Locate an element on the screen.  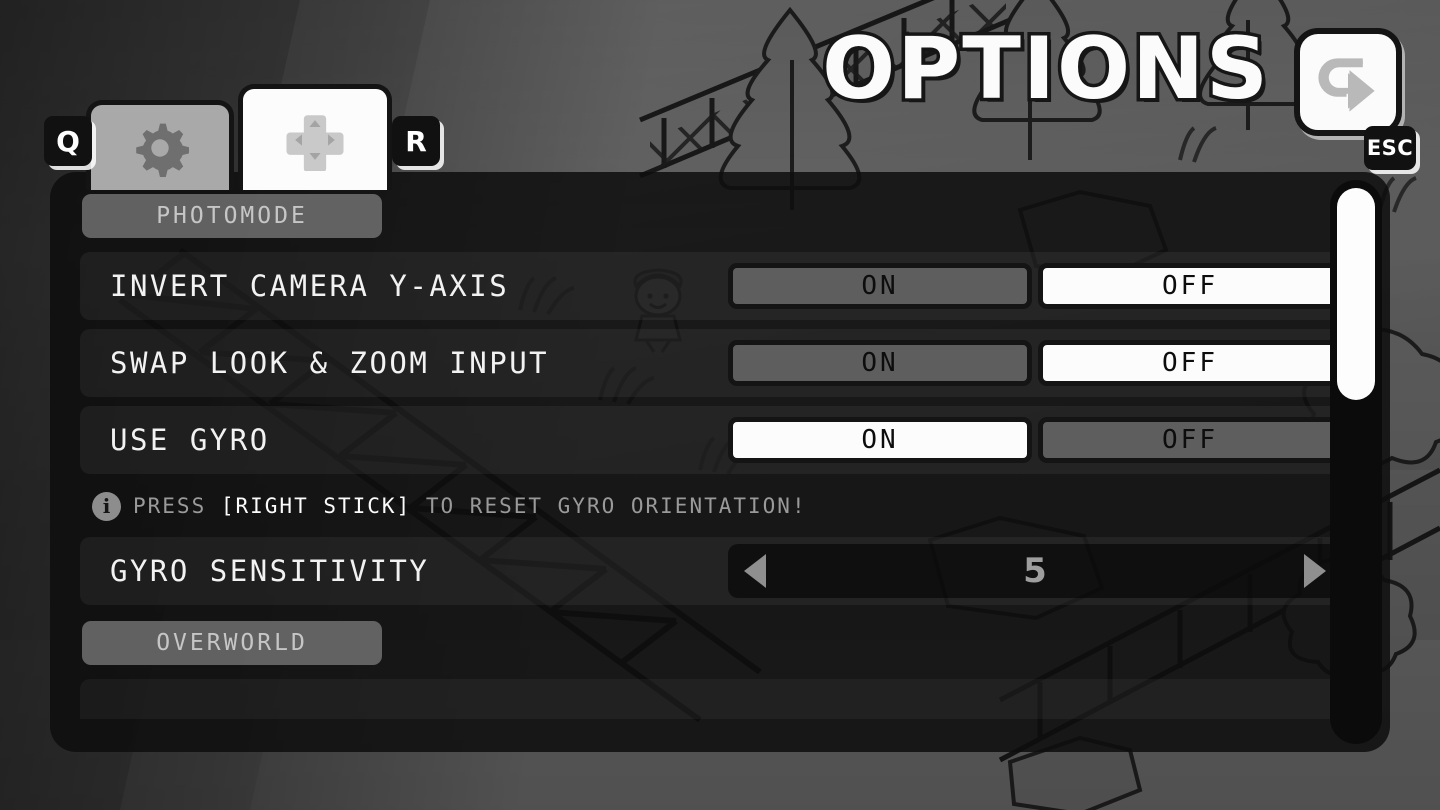
toggle-group-swap-look-zoom-input: ON OFF is located at coordinates (1035, 363).